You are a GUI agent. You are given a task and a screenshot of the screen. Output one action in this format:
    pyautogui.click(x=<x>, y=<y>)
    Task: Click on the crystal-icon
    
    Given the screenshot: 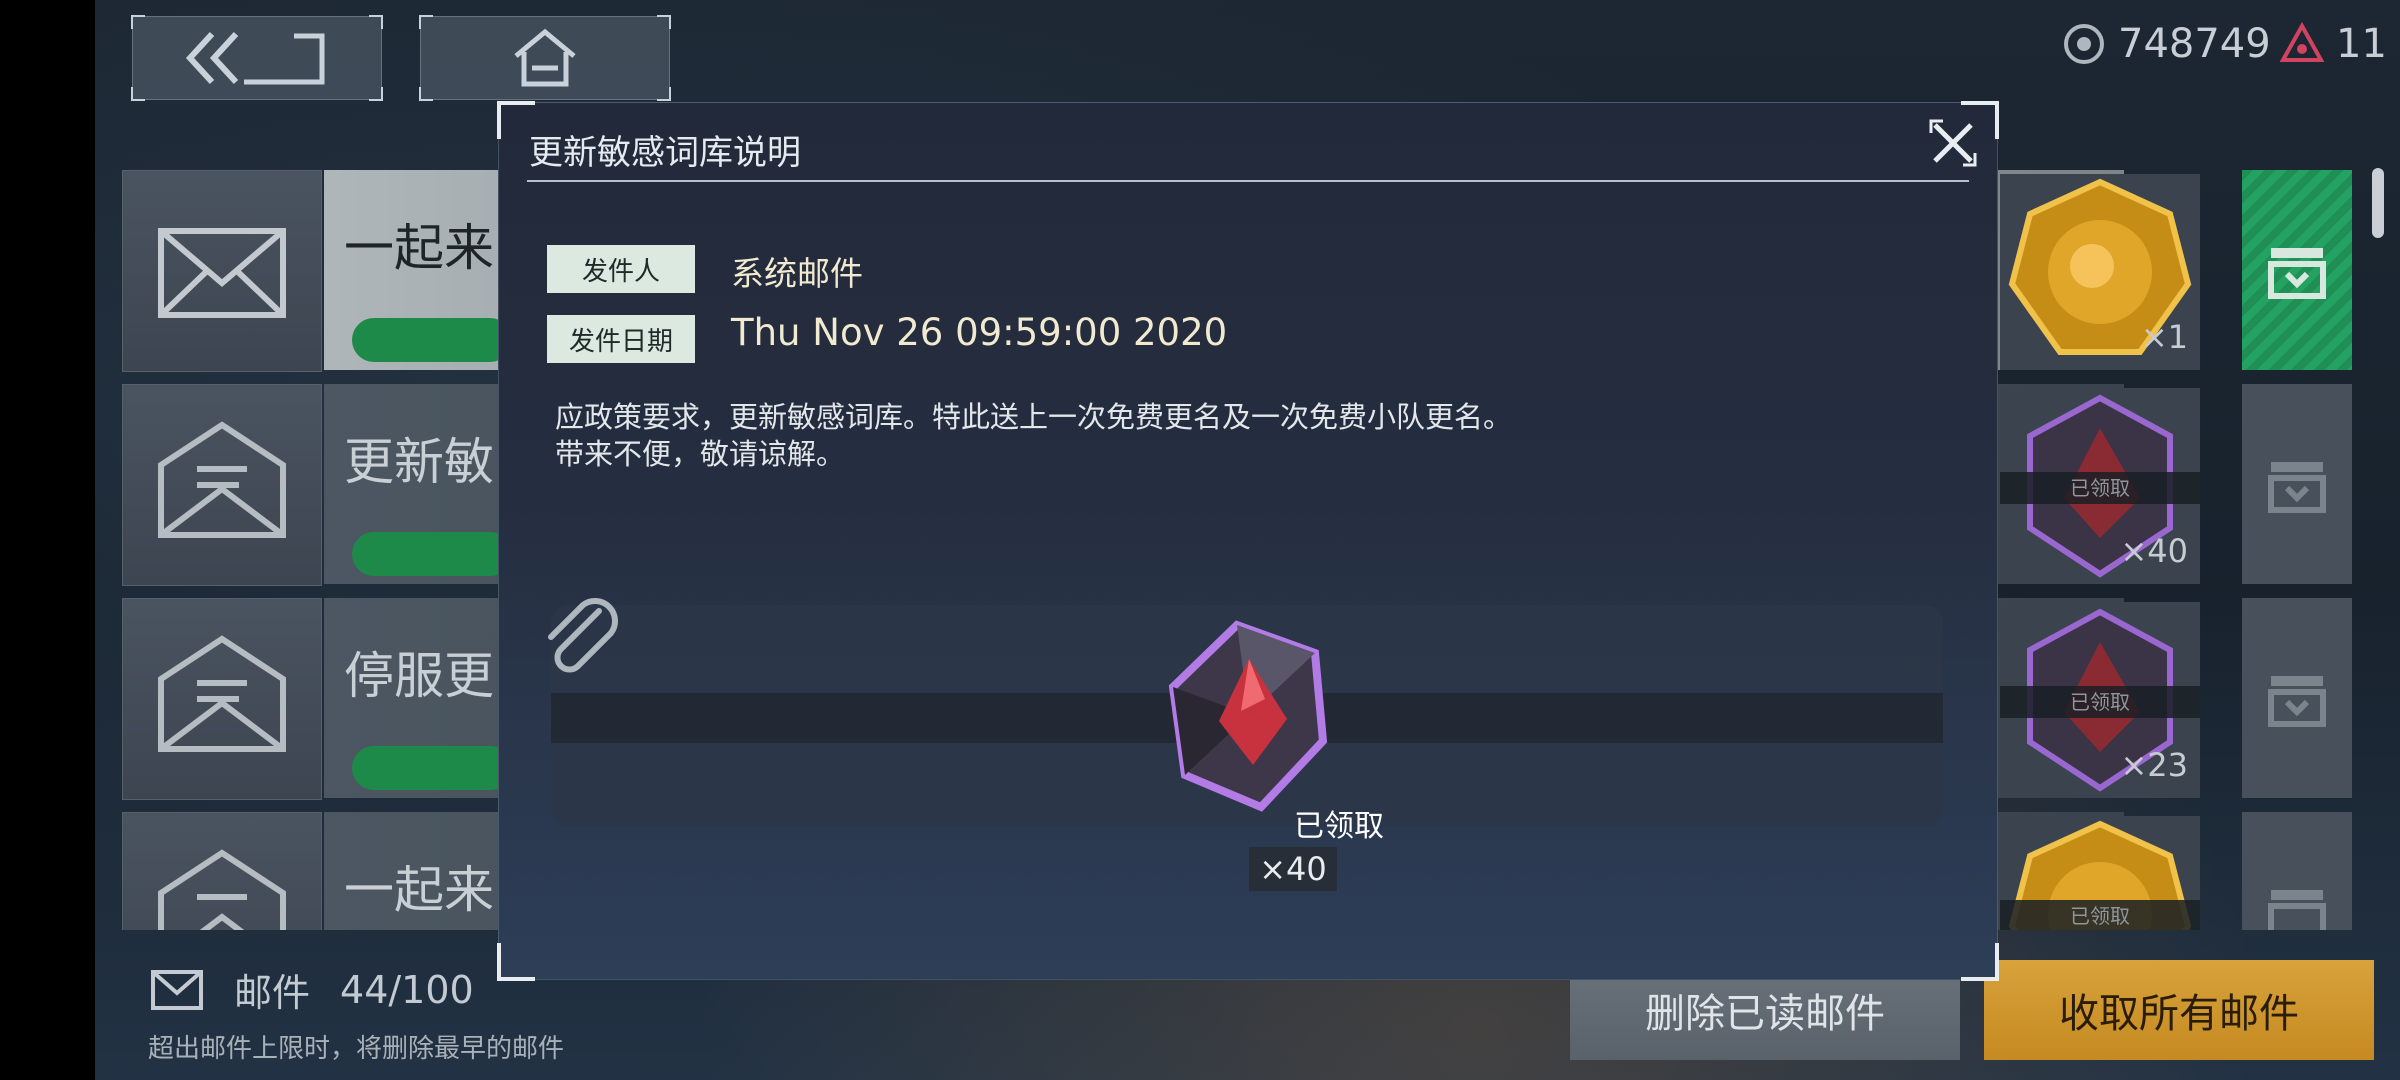 What is the action you would take?
    pyautogui.click(x=1248, y=716)
    